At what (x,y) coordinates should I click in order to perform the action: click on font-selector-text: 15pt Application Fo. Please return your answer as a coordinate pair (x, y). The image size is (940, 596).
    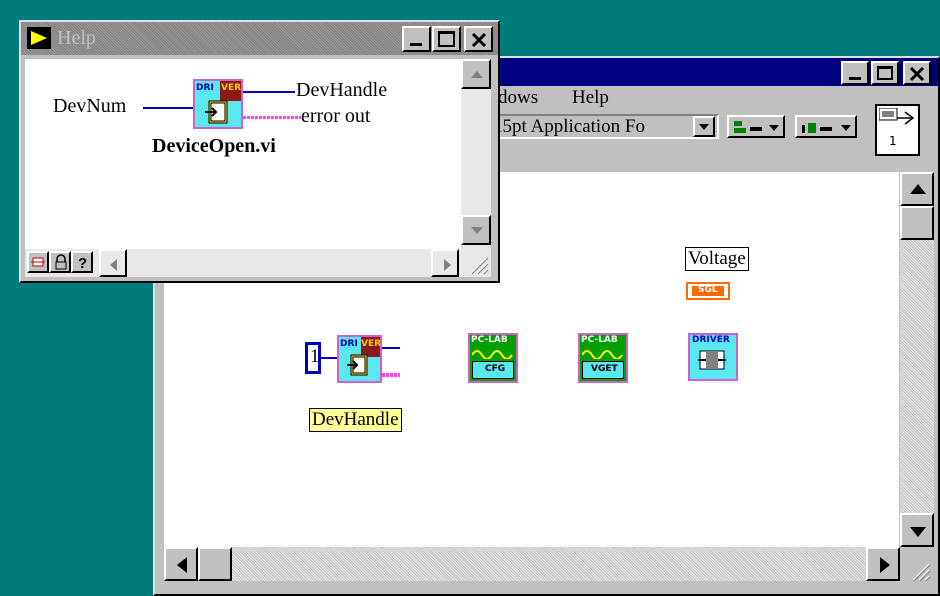
    Looking at the image, I should click on (569, 126).